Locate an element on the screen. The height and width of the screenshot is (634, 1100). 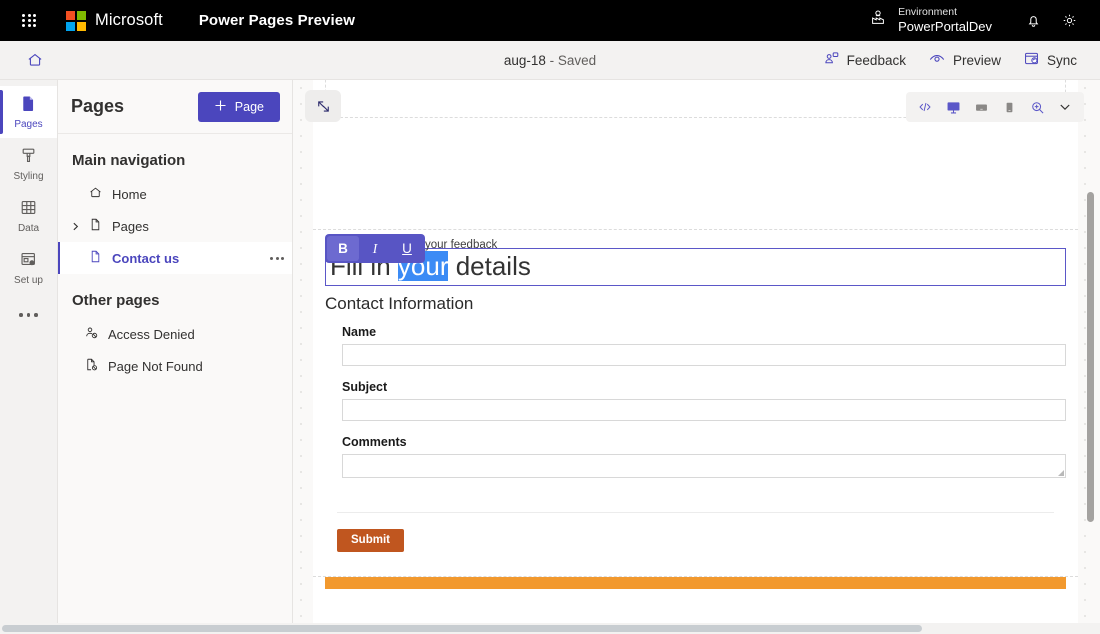
input-subject is located at coordinates (704, 409).